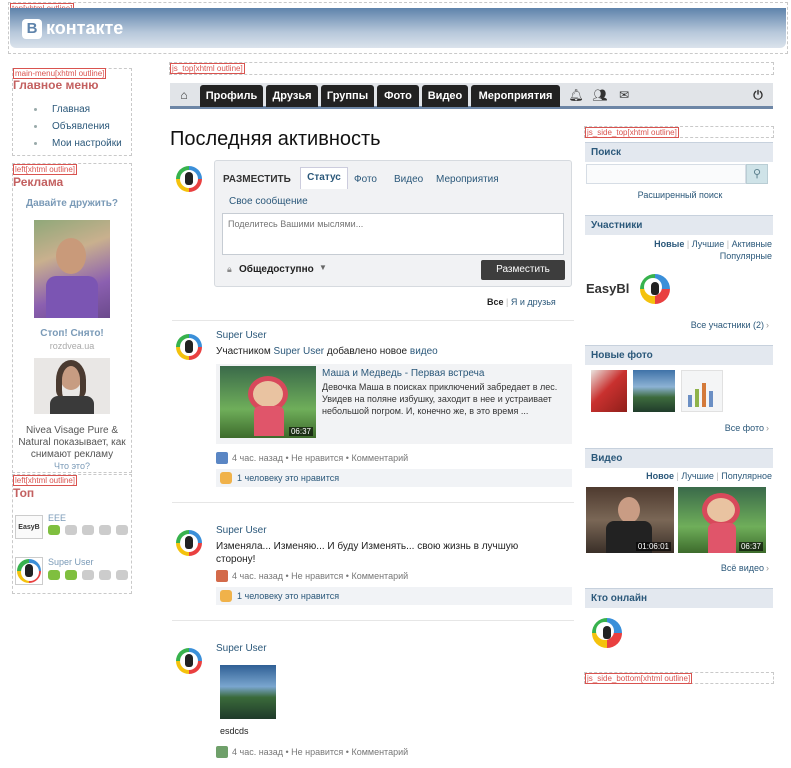  Describe the element at coordinates (71, 562) in the screenshot. I see `top-item-name-super-user: Super User` at that location.